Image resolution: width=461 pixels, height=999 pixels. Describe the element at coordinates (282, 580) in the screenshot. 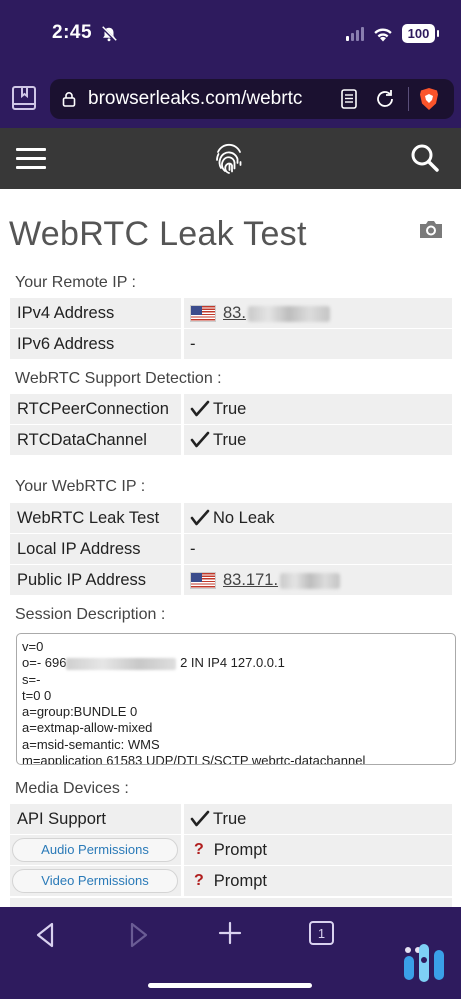

I see `public-ip-link: 83.171.` at that location.